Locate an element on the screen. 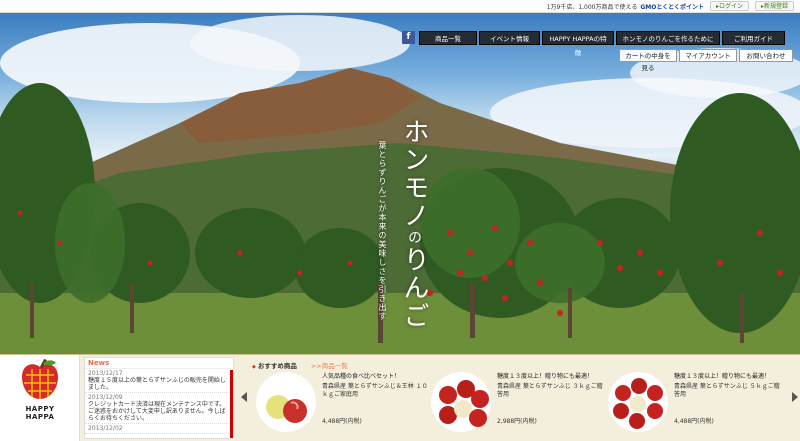  news-date: 2013/12/09 is located at coordinates (105, 397).